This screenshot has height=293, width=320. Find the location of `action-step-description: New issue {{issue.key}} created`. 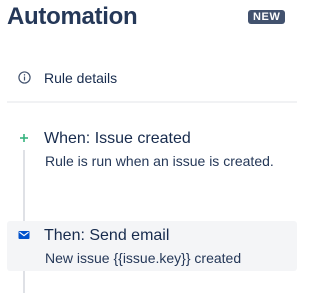

action-step-description: New issue {{issue.key}} created is located at coordinates (143, 258).